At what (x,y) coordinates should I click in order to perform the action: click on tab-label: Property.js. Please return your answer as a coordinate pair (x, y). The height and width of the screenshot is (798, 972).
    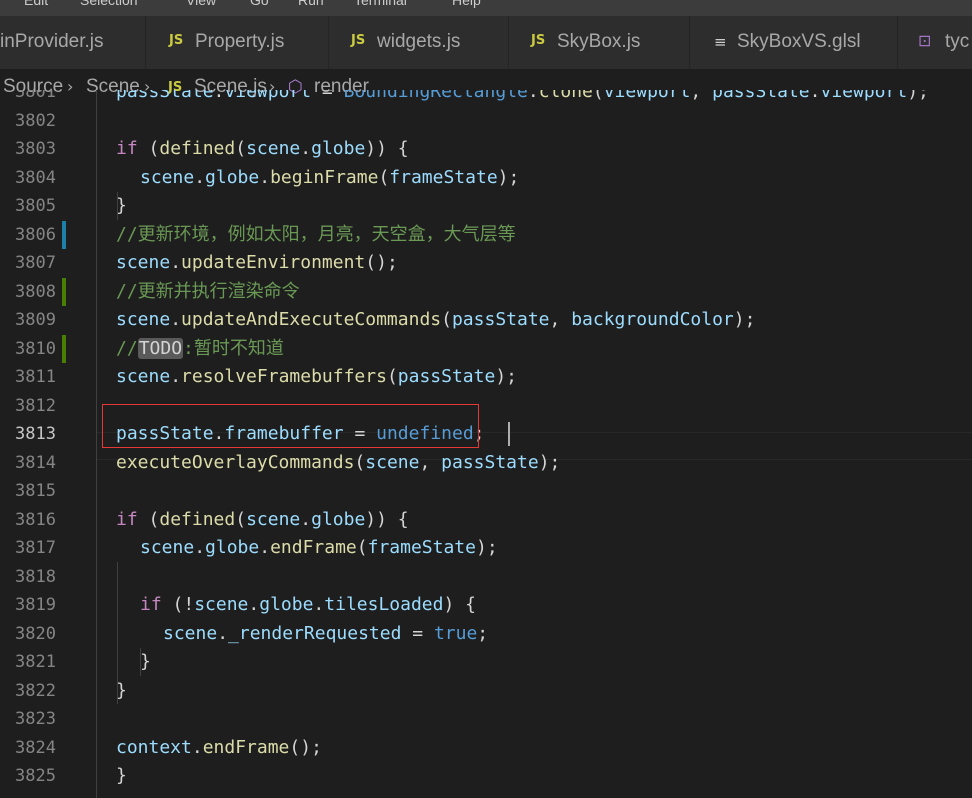
    Looking at the image, I should click on (240, 41).